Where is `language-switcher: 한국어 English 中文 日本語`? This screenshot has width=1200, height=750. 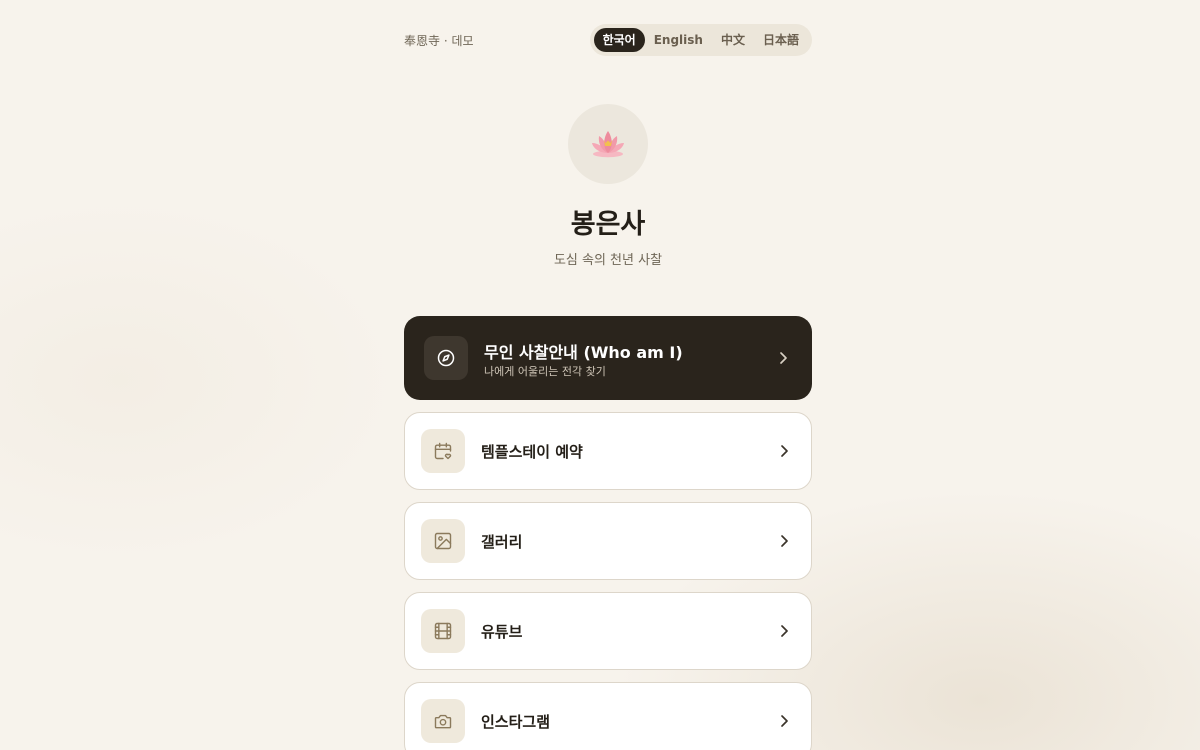
language-switcher: 한국어 English 中文 日本語 is located at coordinates (700, 40).